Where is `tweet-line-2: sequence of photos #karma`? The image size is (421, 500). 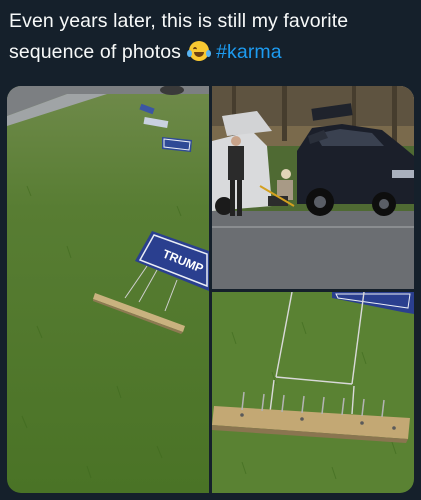 tweet-line-2: sequence of photos #karma is located at coordinates (214, 52).